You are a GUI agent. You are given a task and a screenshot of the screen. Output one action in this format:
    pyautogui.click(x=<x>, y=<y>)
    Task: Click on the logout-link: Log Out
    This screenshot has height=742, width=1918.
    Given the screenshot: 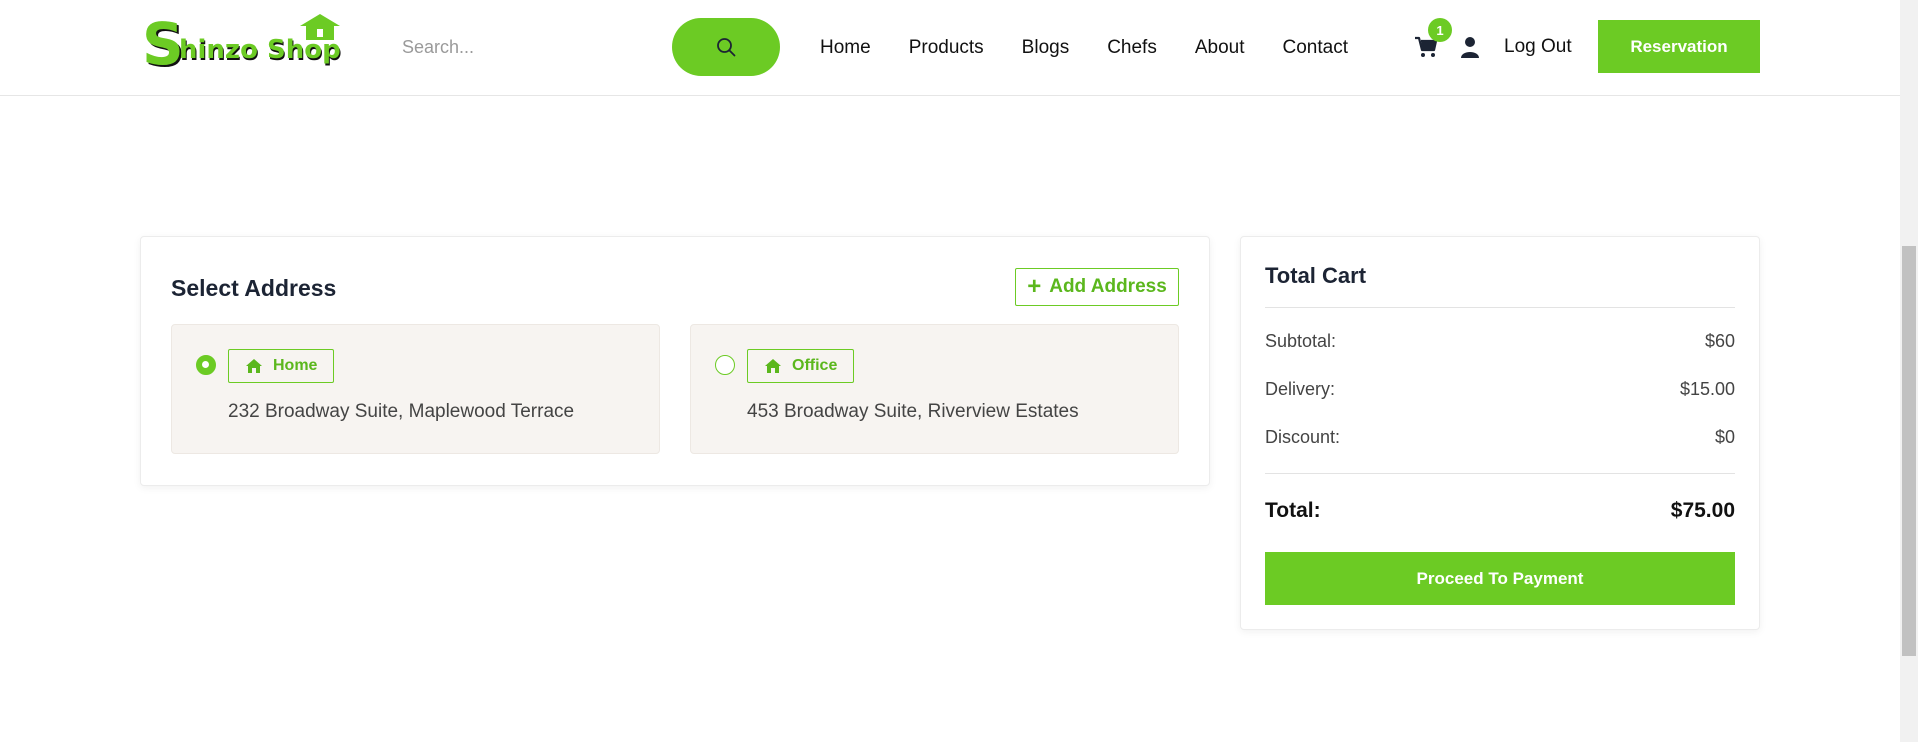 What is the action you would take?
    pyautogui.click(x=1538, y=47)
    